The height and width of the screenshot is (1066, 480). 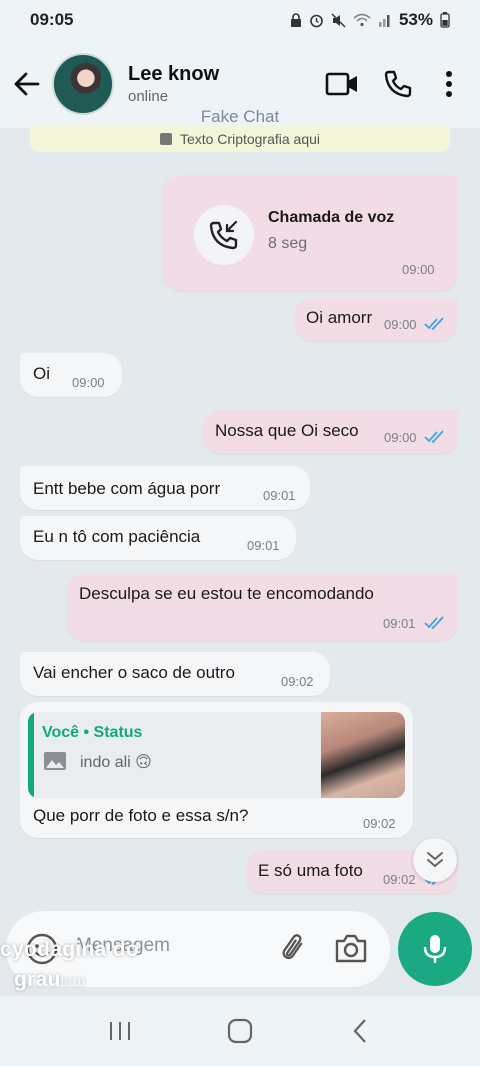 I want to click on quote-author: Você • Status, so click(x=92, y=732).